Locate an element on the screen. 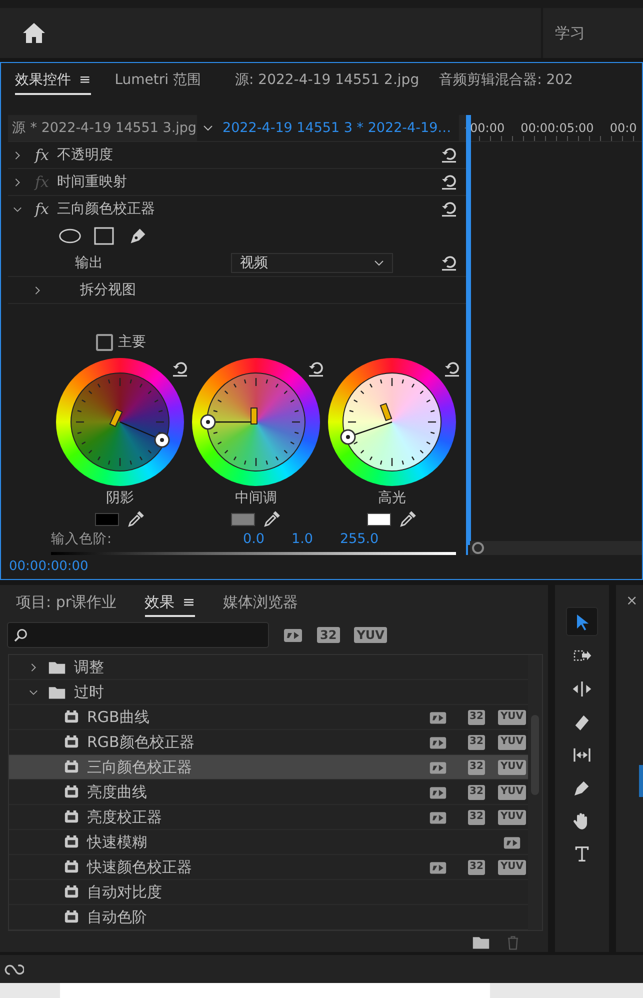  level-value: 1.0 is located at coordinates (302, 539).